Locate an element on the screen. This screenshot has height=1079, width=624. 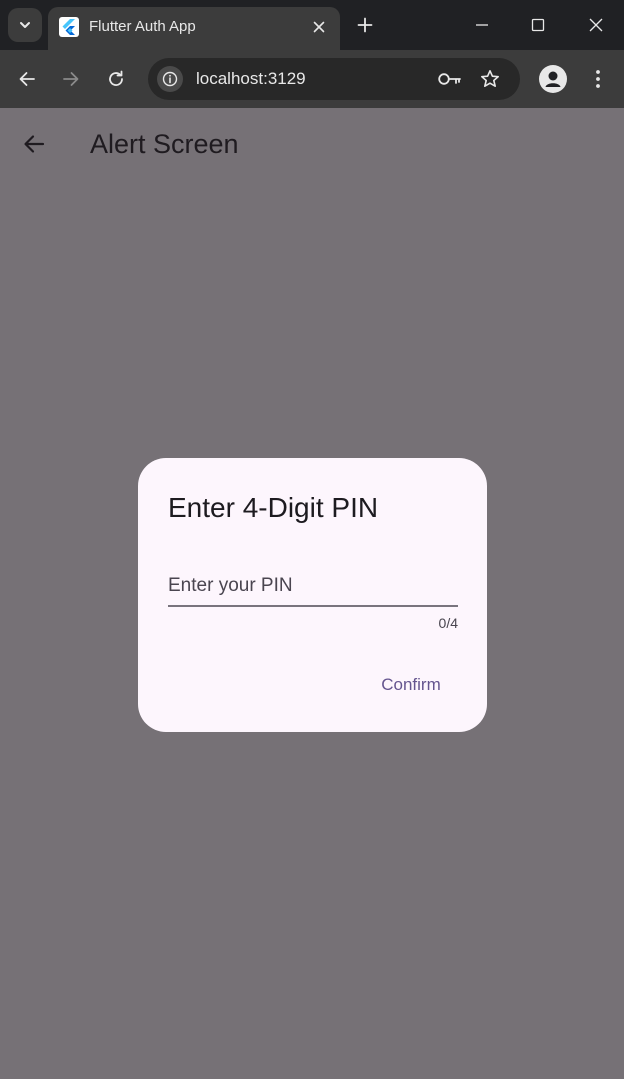
reload-button is located at coordinates (116, 79).